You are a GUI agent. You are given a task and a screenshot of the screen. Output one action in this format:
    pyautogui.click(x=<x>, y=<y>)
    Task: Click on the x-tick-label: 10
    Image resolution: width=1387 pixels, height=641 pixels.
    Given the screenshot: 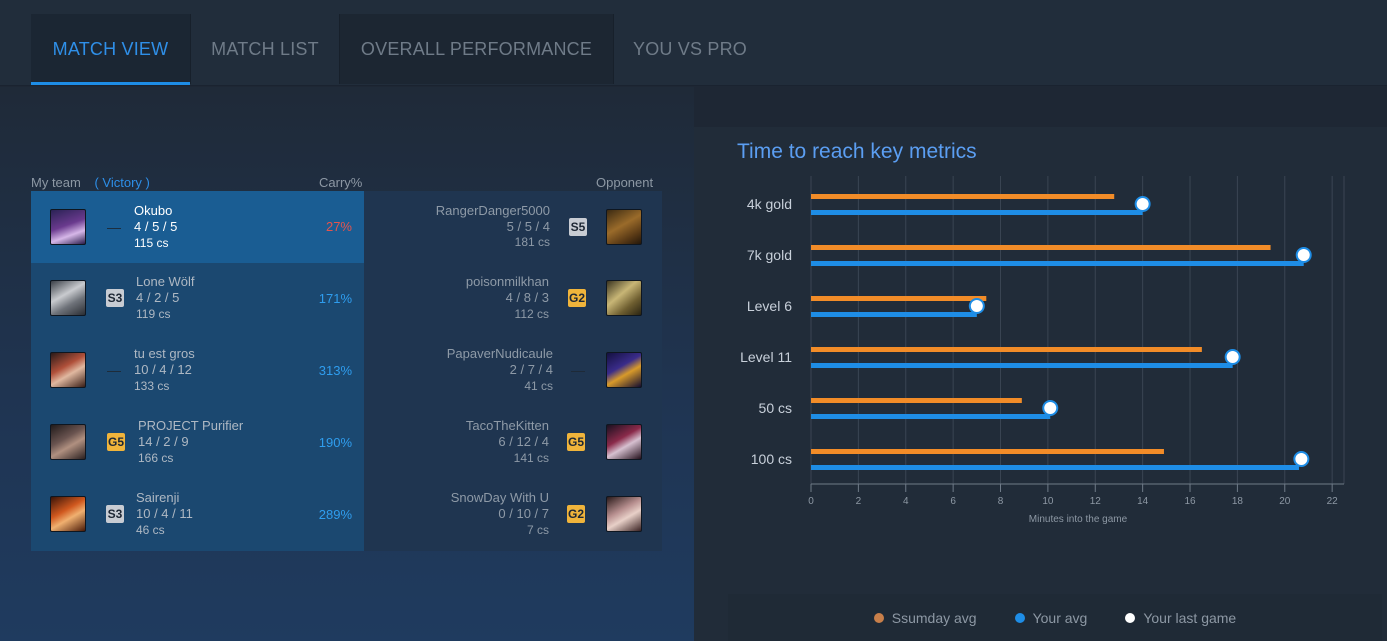 What is the action you would take?
    pyautogui.click(x=1048, y=501)
    